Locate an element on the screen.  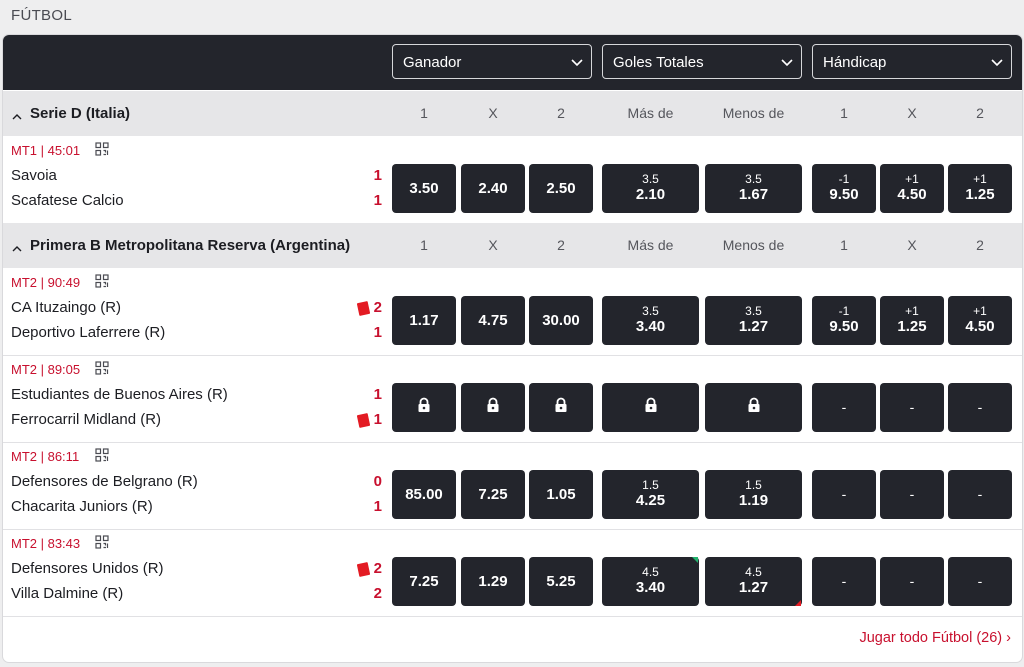
team-name: Estudiantes de Buenos Aires (R) is located at coordinates (119, 394).